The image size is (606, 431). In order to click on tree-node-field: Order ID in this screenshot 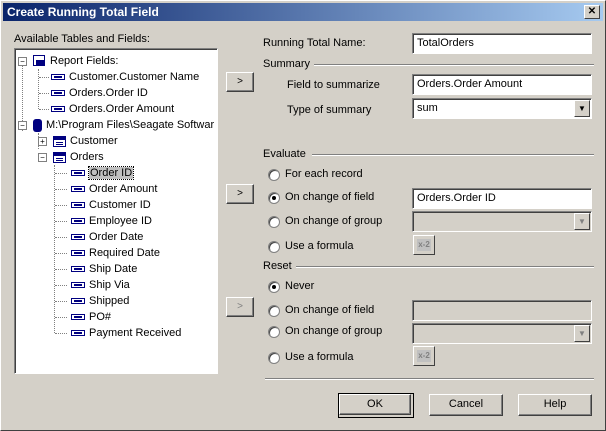, I will do `click(103, 173)`.